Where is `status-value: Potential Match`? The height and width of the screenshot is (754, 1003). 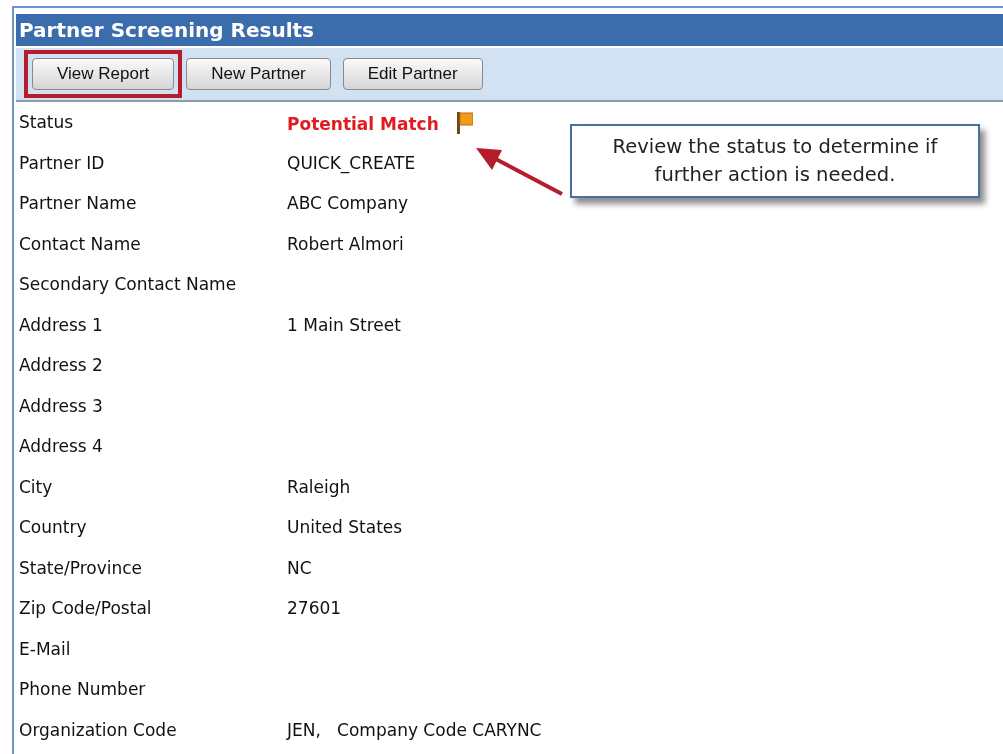 status-value: Potential Match is located at coordinates (363, 124).